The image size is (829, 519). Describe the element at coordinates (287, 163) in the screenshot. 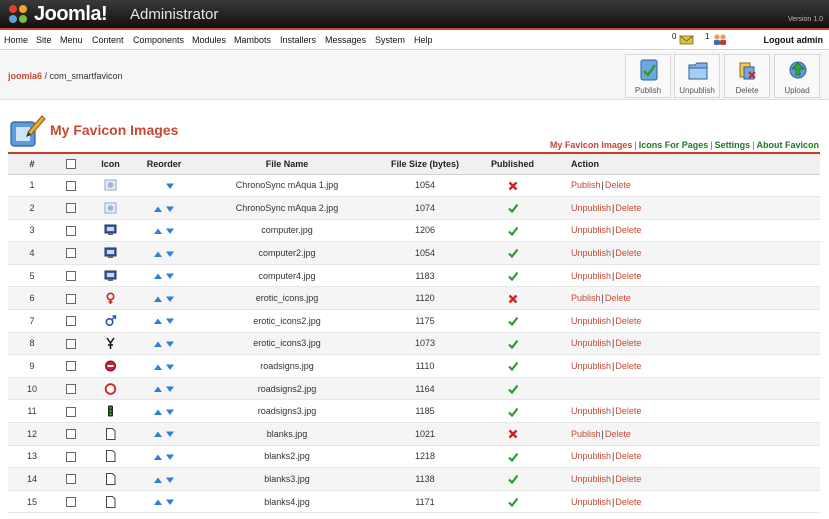

I see `header-file-name: File Name` at that location.